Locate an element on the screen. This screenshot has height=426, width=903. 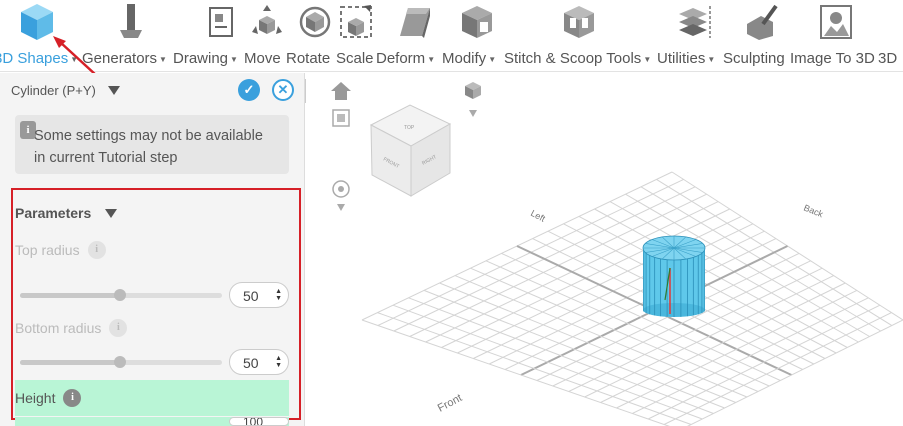
close-icon: ✕ is located at coordinates (283, 89).